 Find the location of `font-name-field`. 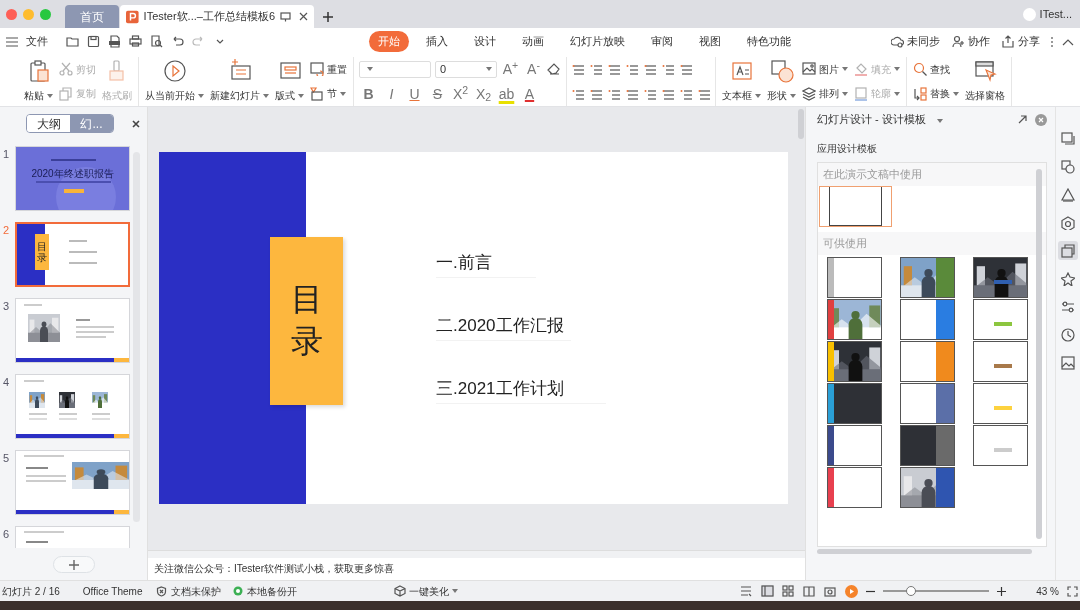

font-name-field is located at coordinates (395, 69).